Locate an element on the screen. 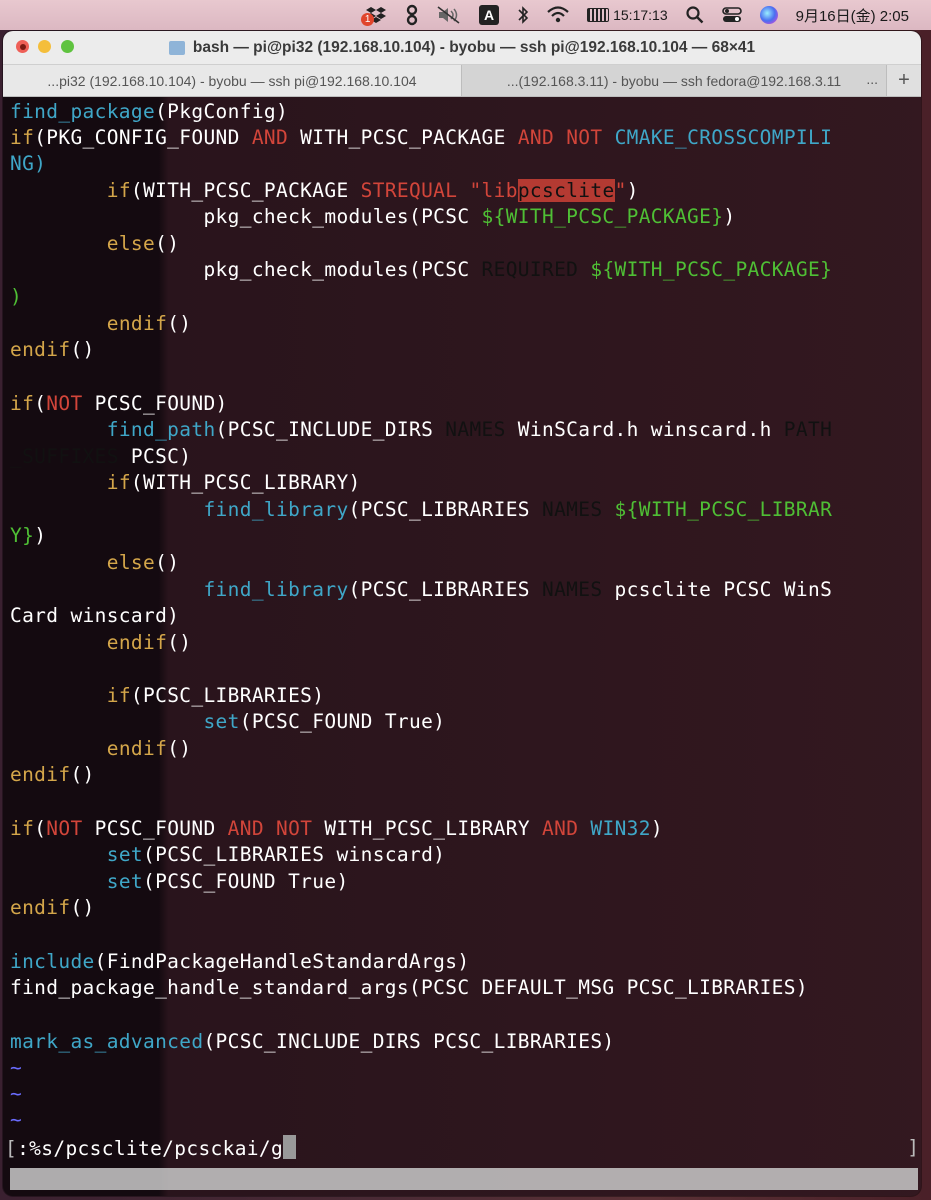 This screenshot has height=1200, width=931. code-line: set(PCSC_LIBRARIES winscard) is located at coordinates (276, 854).